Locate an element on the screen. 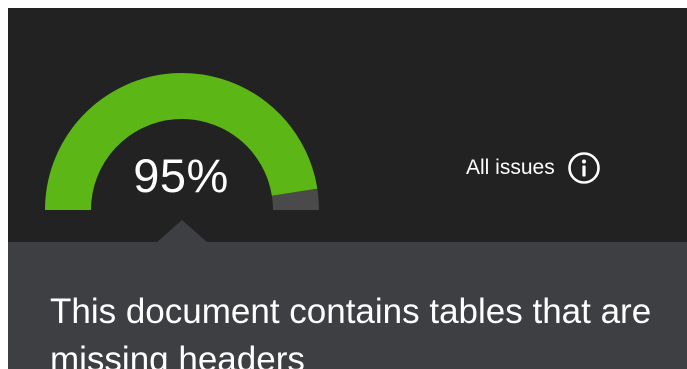  gauge-track is located at coordinates (295, 199).